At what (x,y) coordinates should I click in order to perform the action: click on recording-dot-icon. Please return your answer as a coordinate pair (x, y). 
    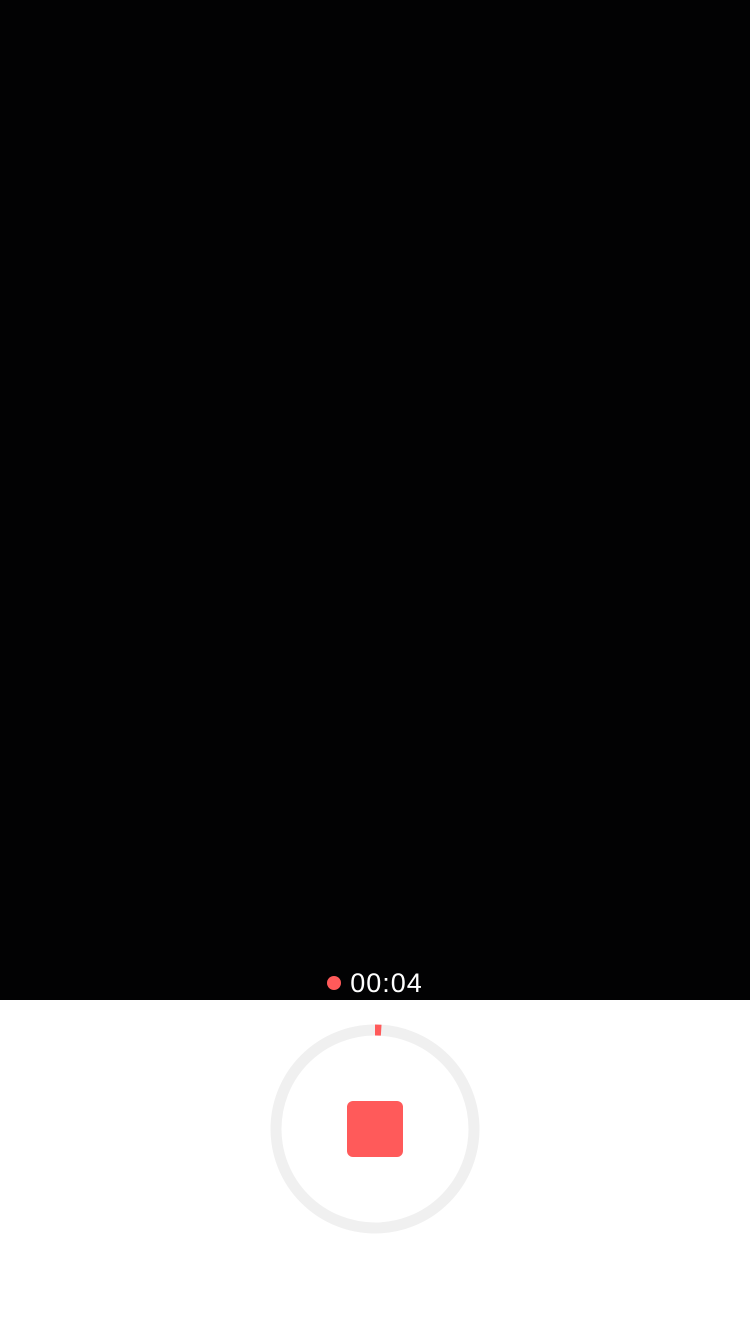
    Looking at the image, I should click on (334, 983).